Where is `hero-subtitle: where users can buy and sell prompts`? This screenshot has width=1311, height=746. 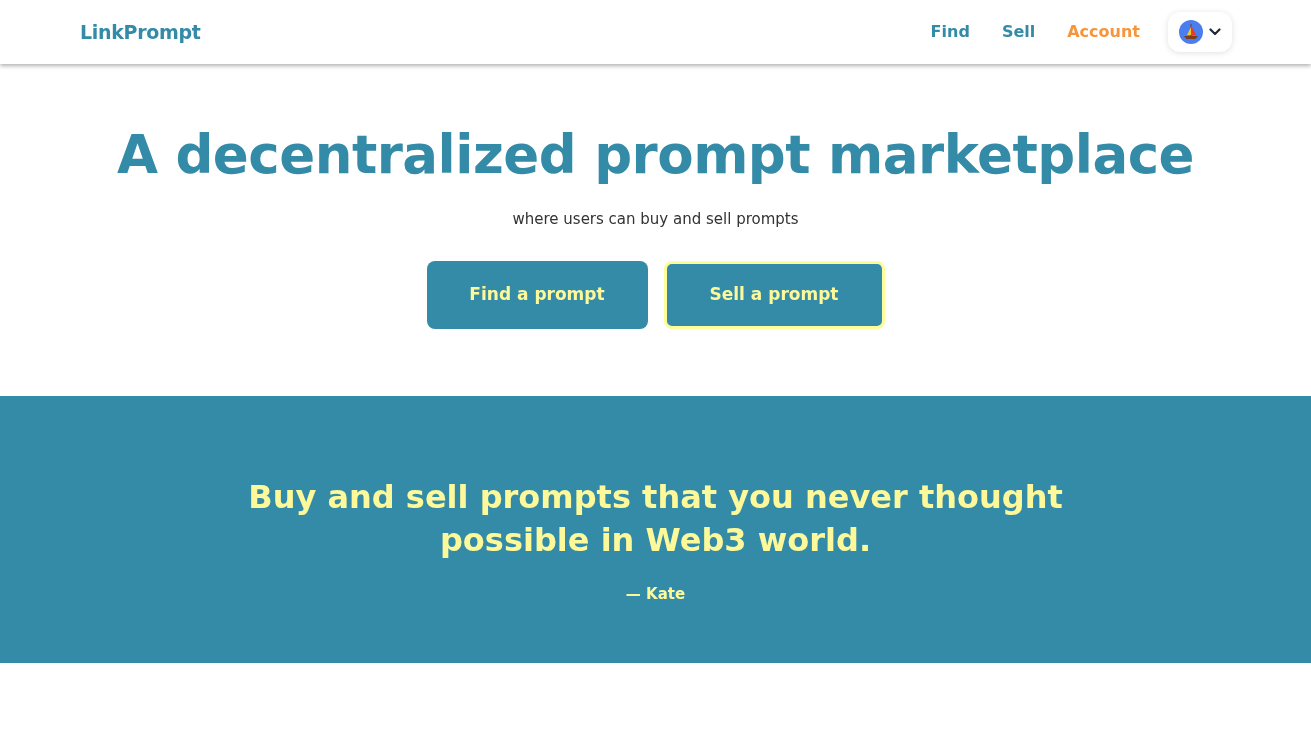 hero-subtitle: where users can buy and sell prompts is located at coordinates (655, 219).